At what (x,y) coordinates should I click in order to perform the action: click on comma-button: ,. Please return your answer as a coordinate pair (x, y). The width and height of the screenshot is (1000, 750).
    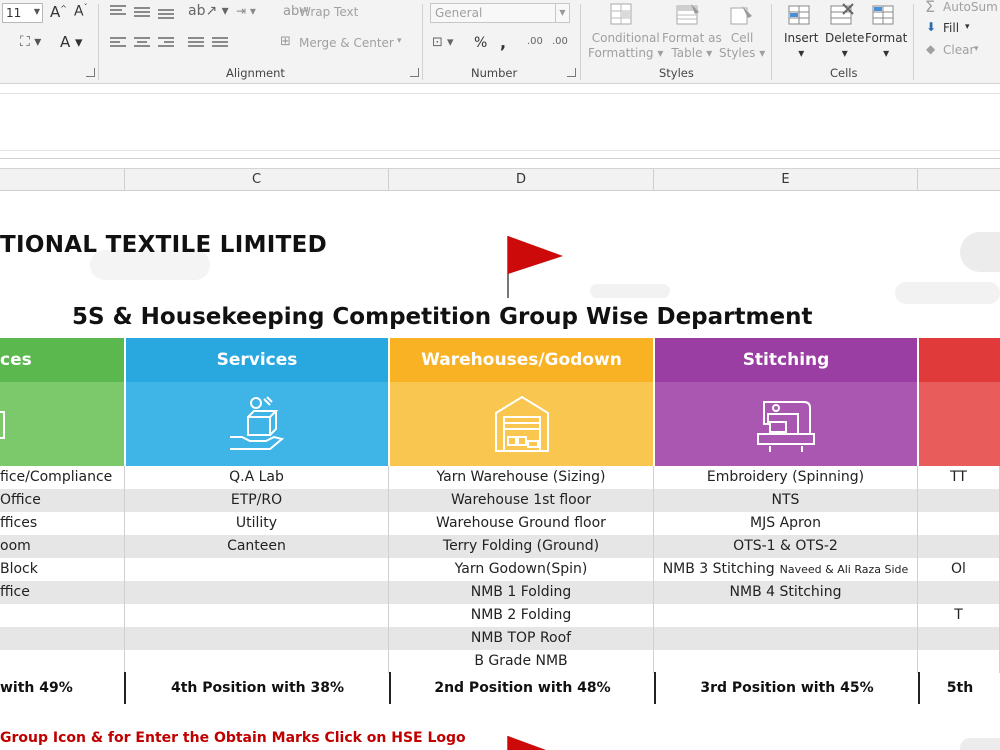
    Looking at the image, I should click on (503, 42).